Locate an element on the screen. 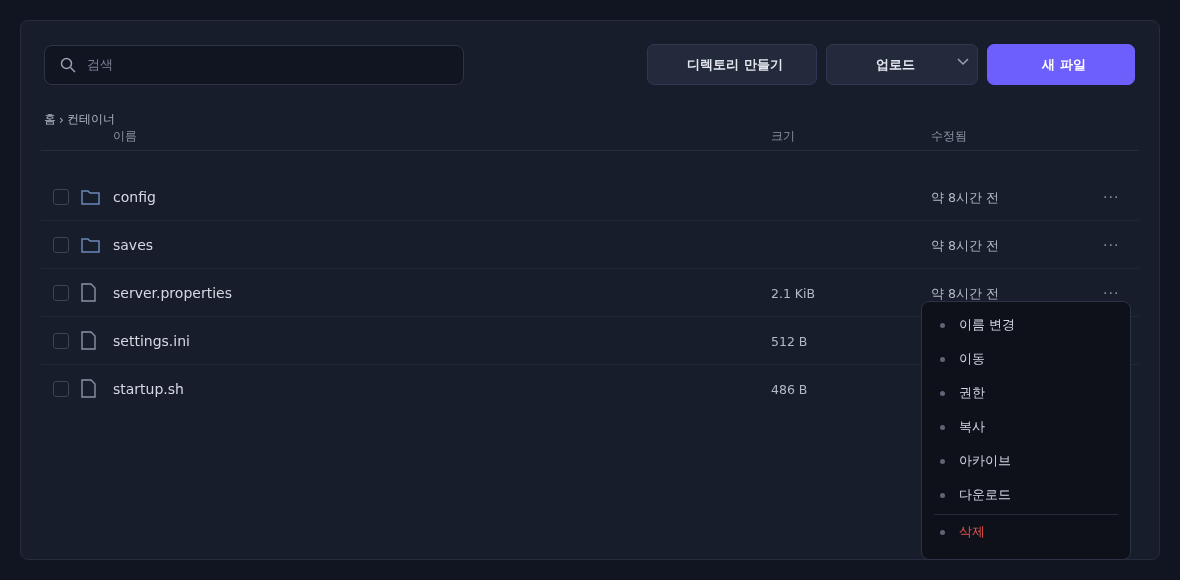 This screenshot has height=580, width=1180. file-name: saves is located at coordinates (442, 244).